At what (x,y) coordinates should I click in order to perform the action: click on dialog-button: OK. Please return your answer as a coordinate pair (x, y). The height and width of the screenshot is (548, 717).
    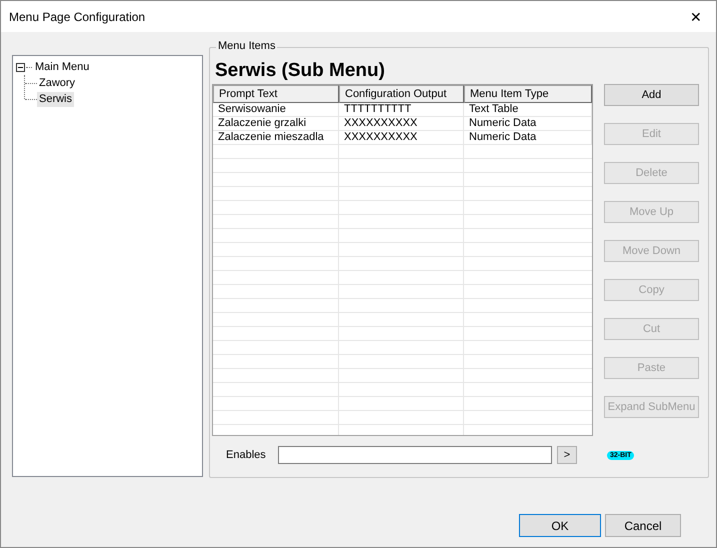
    Looking at the image, I should click on (560, 525).